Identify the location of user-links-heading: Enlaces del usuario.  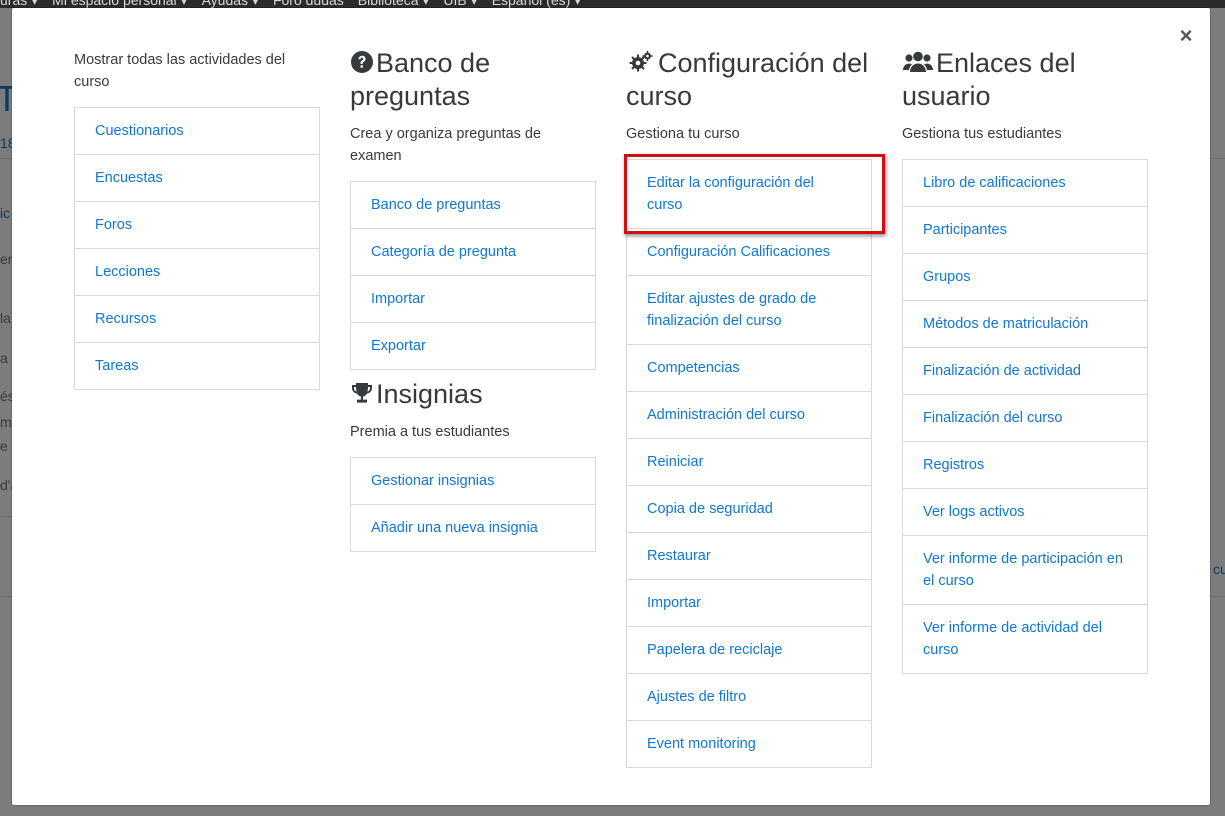
(1025, 80).